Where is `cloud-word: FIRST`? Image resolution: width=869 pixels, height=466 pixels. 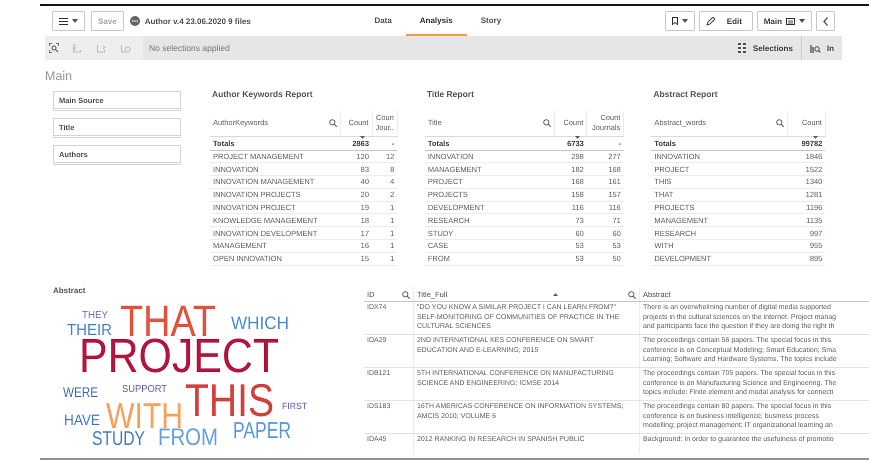 cloud-word: FIRST is located at coordinates (295, 406).